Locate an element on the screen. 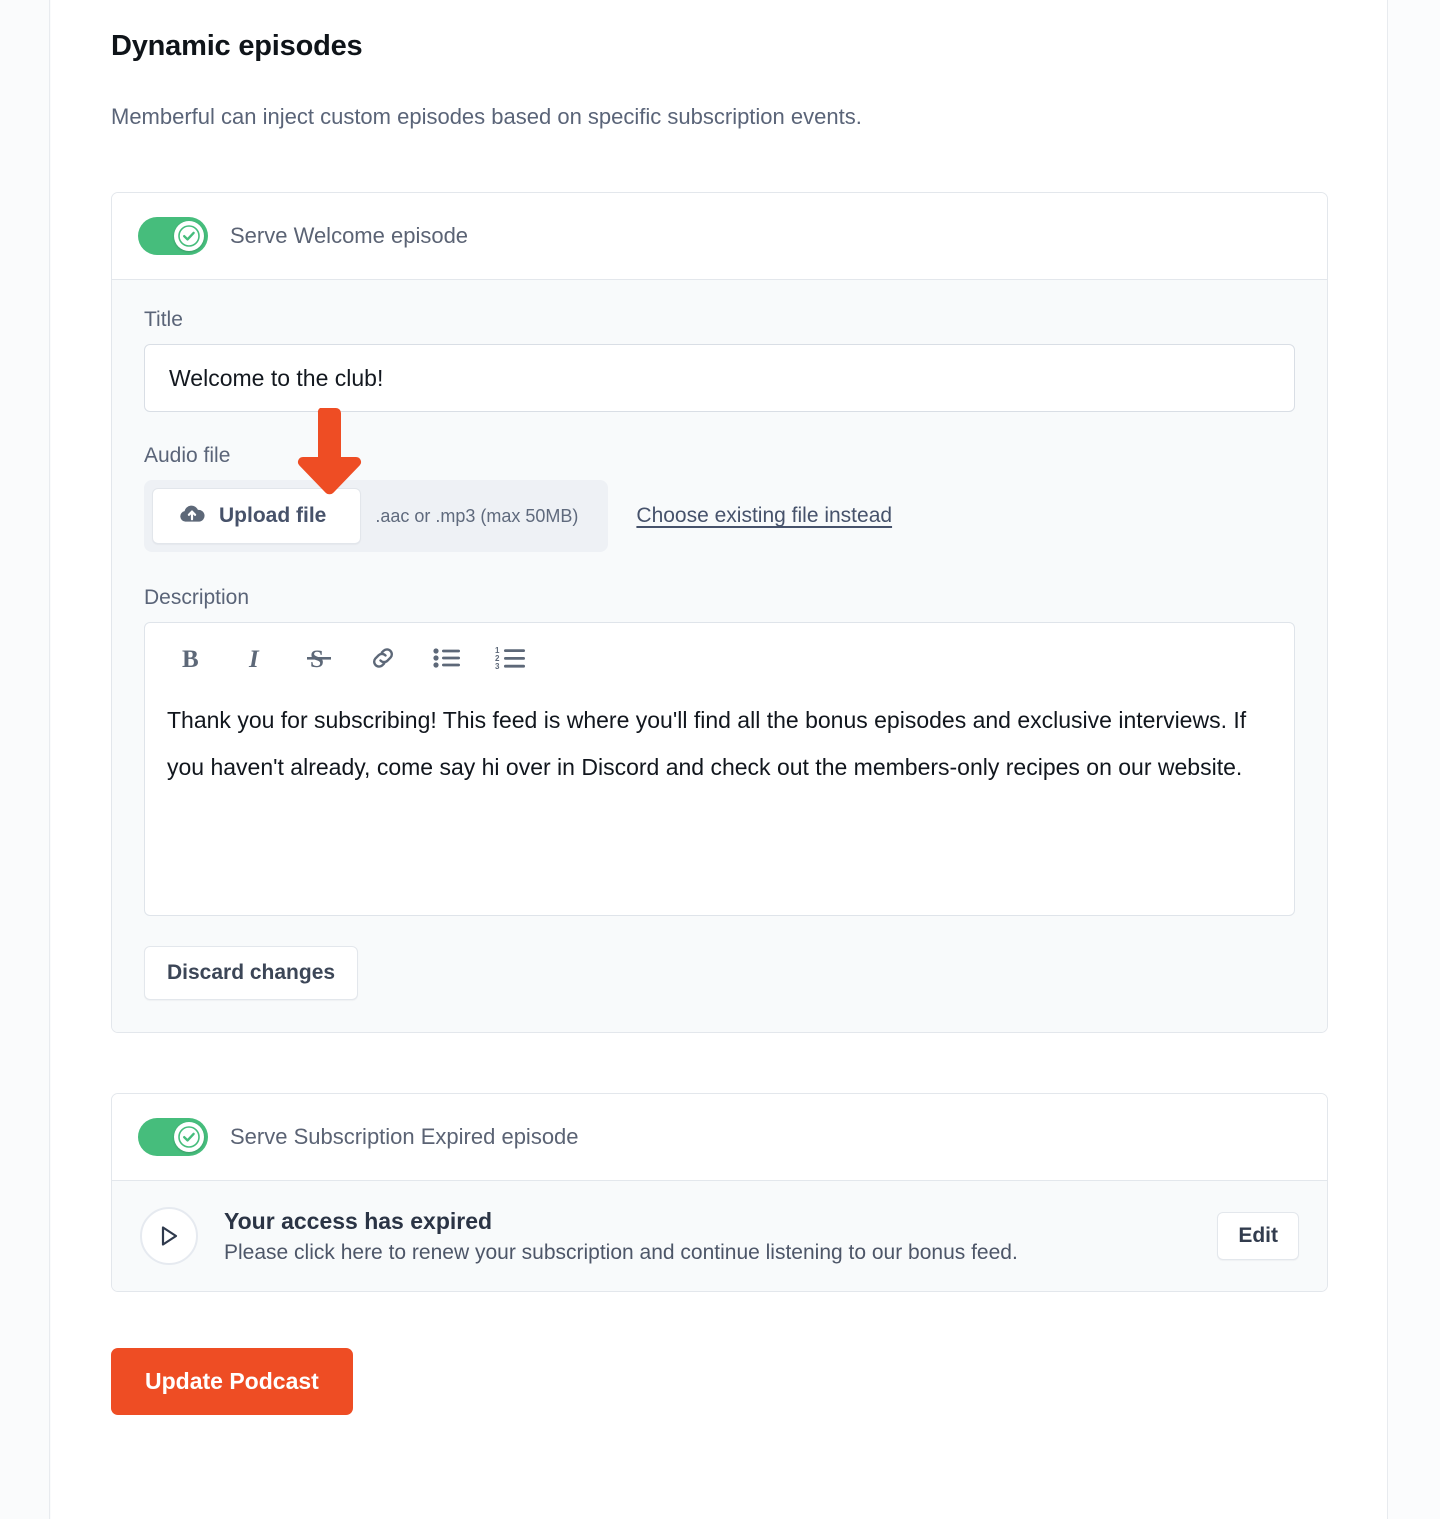 The height and width of the screenshot is (1519, 1440). title-field-label: Title is located at coordinates (163, 319).